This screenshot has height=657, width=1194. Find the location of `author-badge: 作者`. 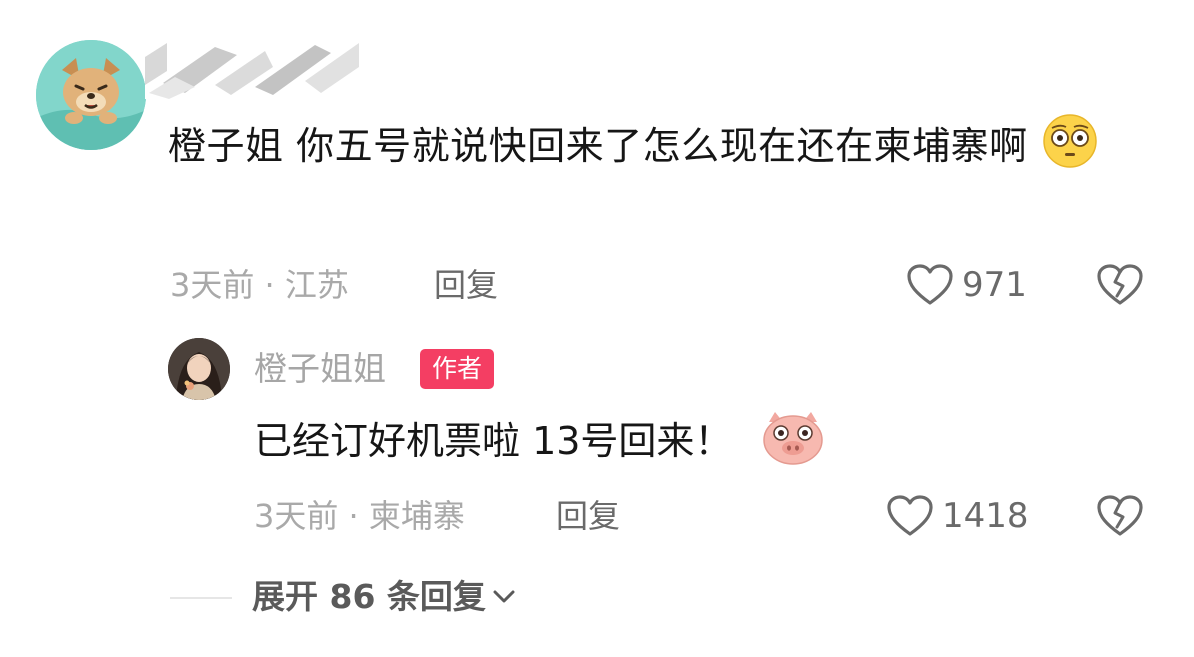

author-badge: 作者 is located at coordinates (457, 369).